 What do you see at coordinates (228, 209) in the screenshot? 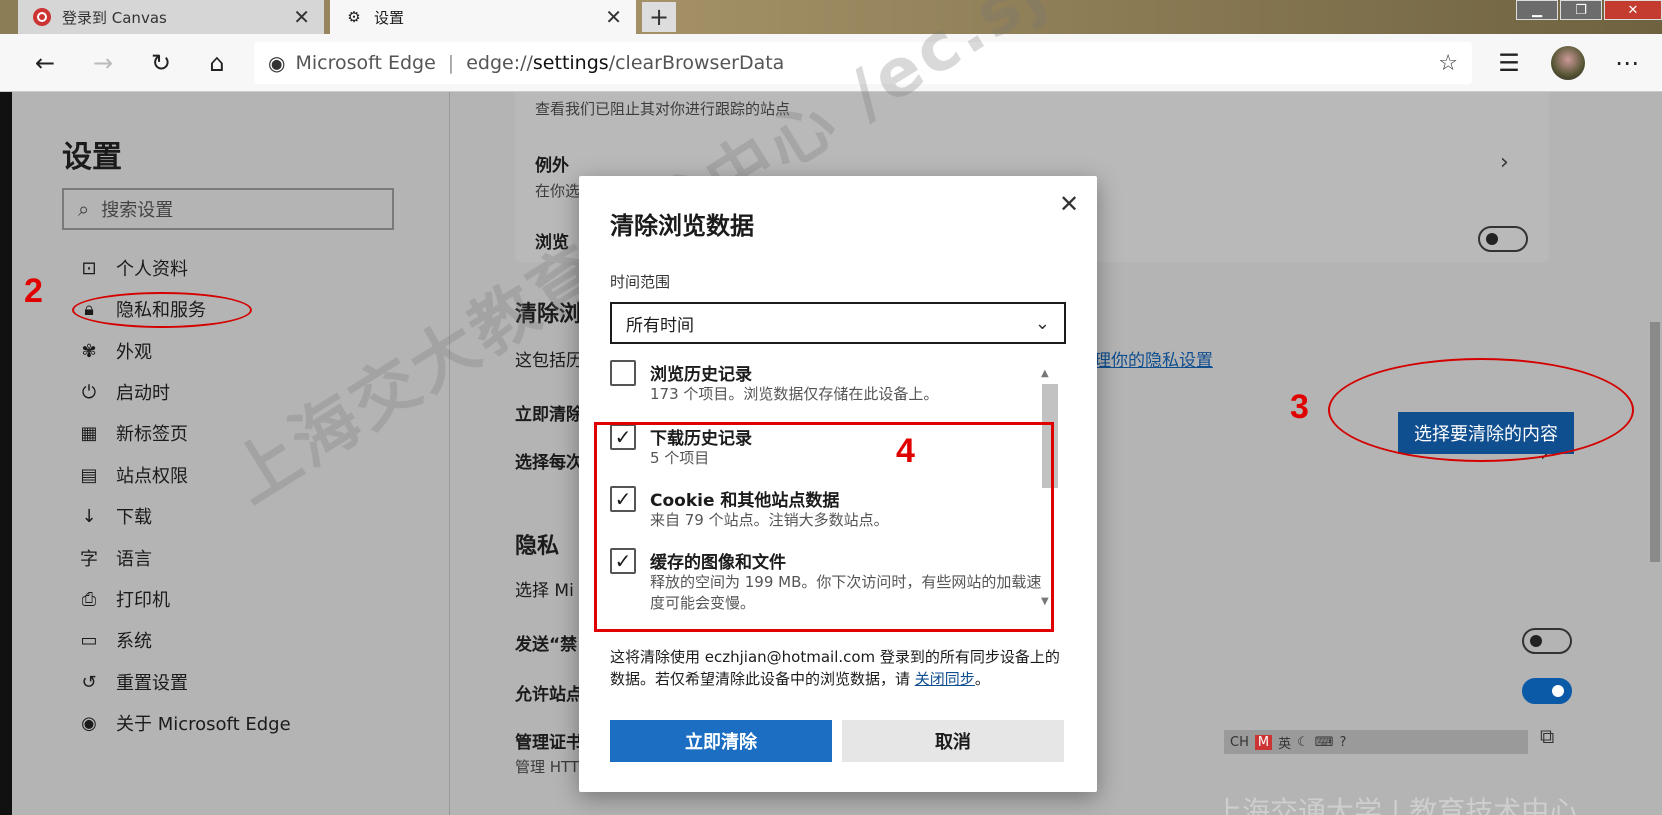
I see `search-input: ⌕ 搜索设置` at bounding box center [228, 209].